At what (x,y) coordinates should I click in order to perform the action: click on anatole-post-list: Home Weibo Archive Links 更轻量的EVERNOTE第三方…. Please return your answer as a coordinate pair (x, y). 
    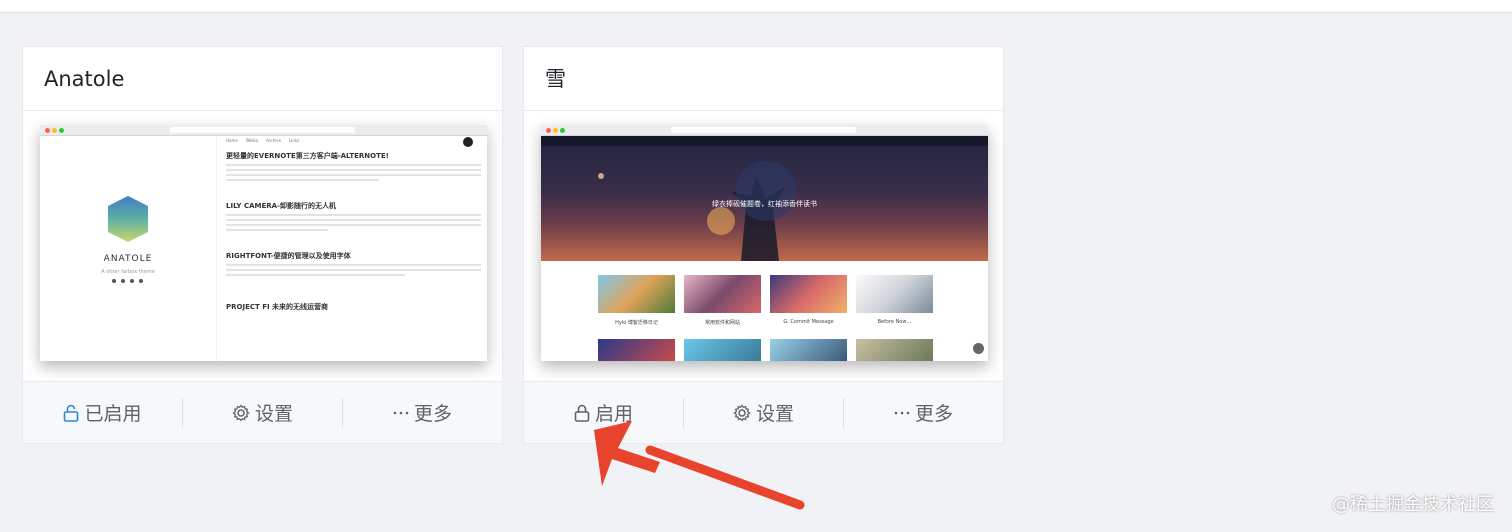
    Looking at the image, I should click on (353, 248).